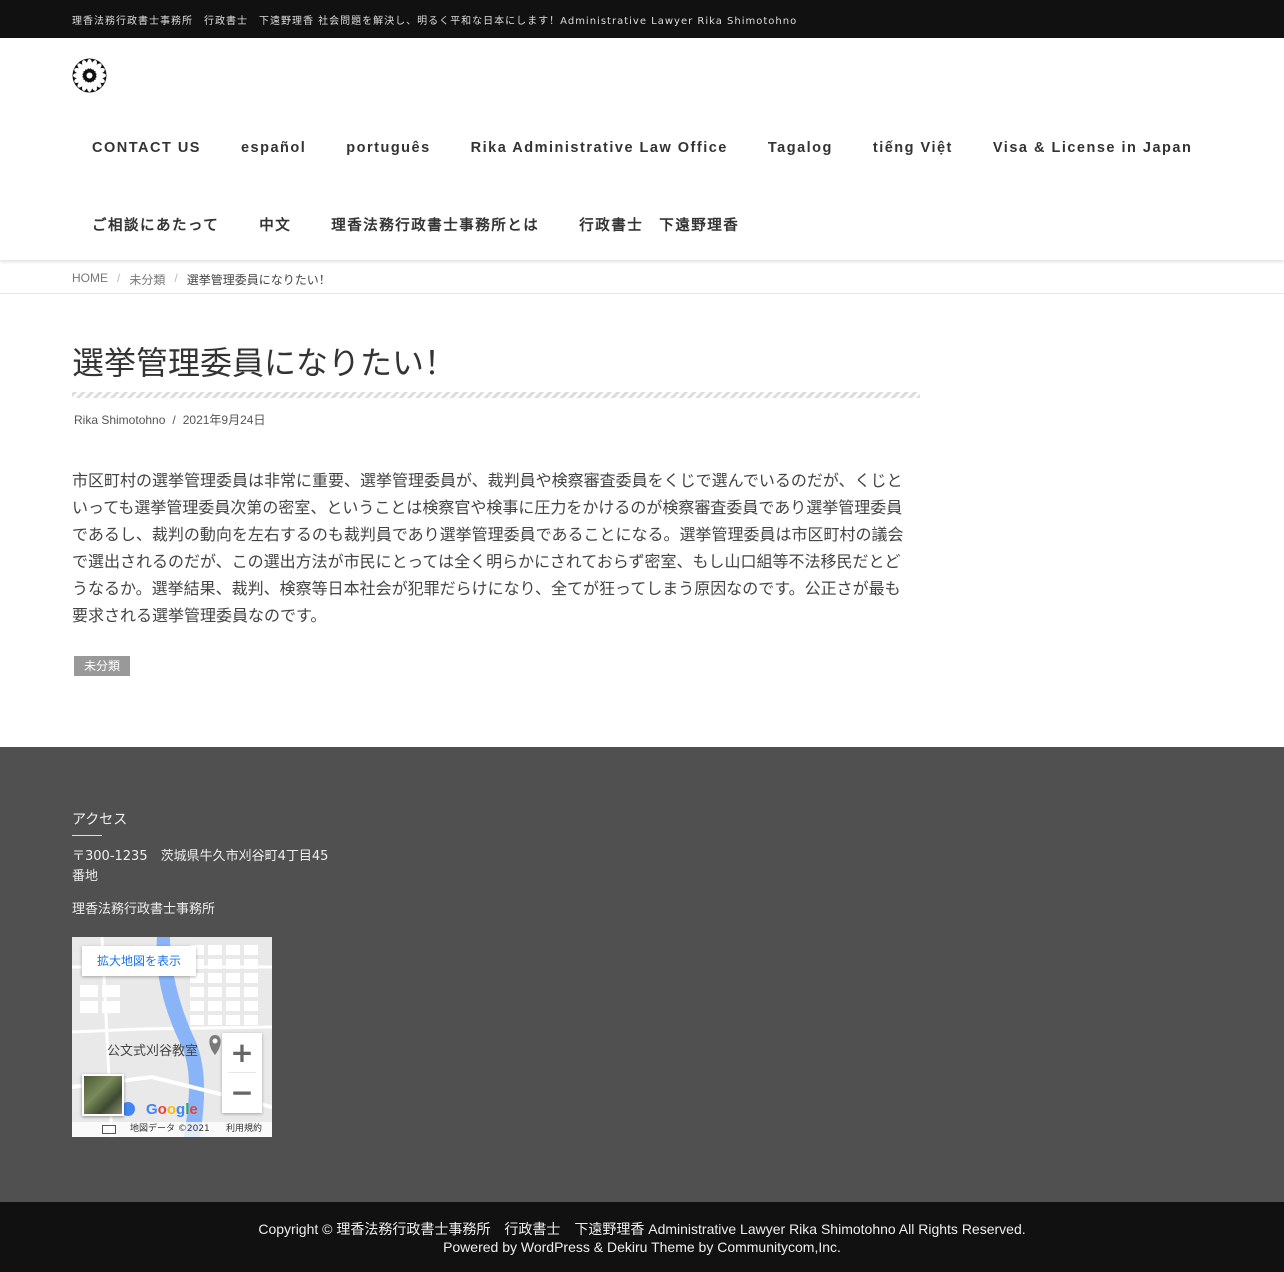 This screenshot has width=1284, height=1272. What do you see at coordinates (119, 420) in the screenshot?
I see `post-author-link: Rika Shimotohno` at bounding box center [119, 420].